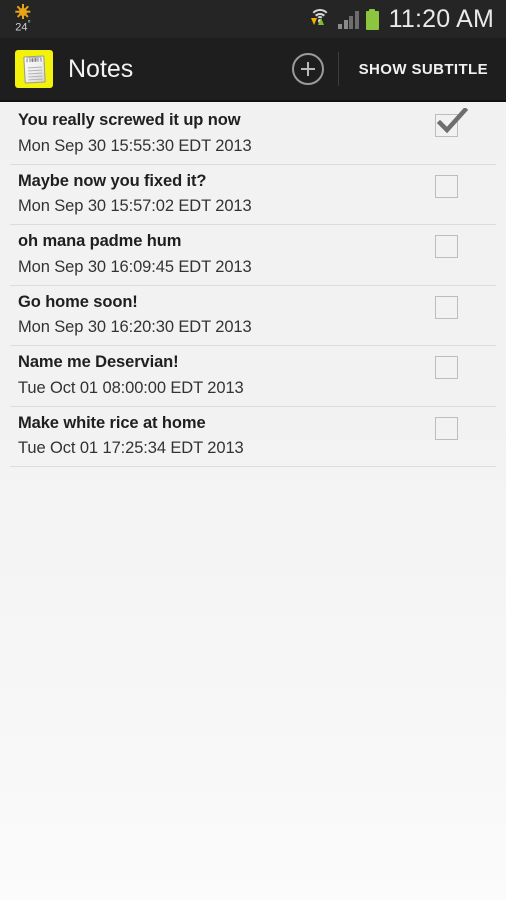 This screenshot has height=900, width=506. I want to click on note-date: Mon Sep 30 15:57:02 EDT 2013, so click(135, 207).